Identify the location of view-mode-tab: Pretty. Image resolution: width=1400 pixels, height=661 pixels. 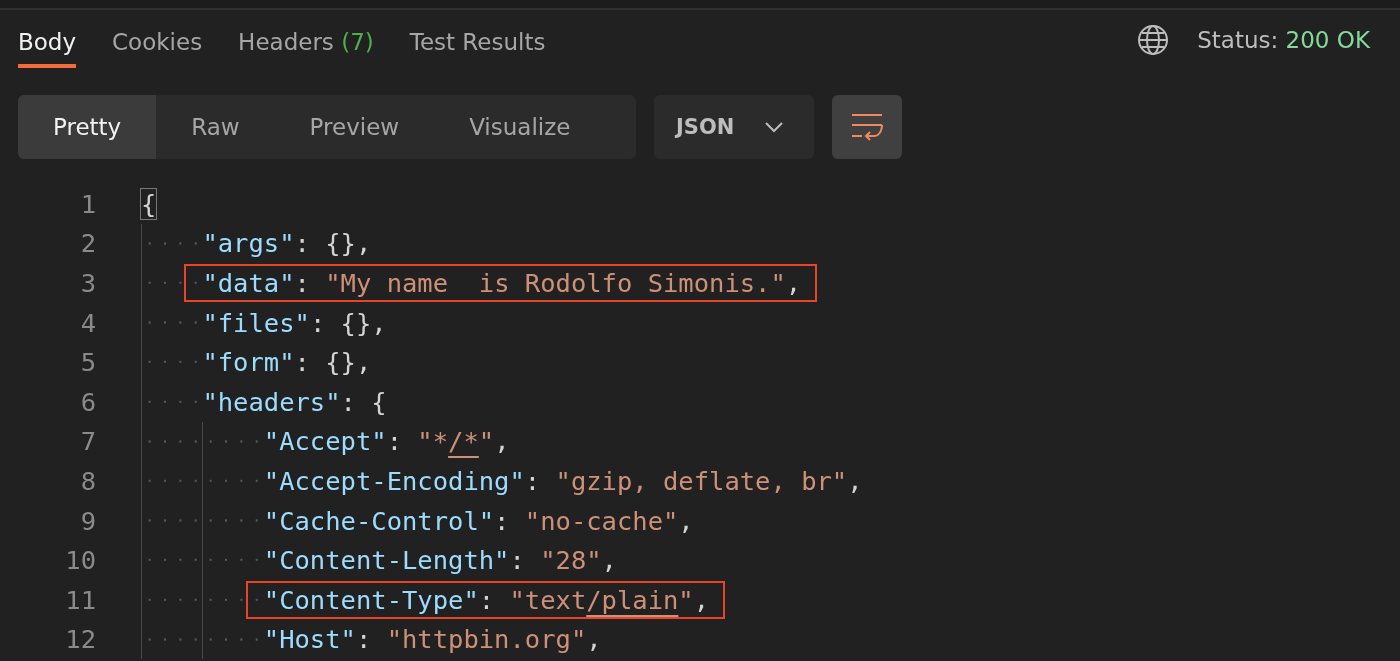
(87, 127).